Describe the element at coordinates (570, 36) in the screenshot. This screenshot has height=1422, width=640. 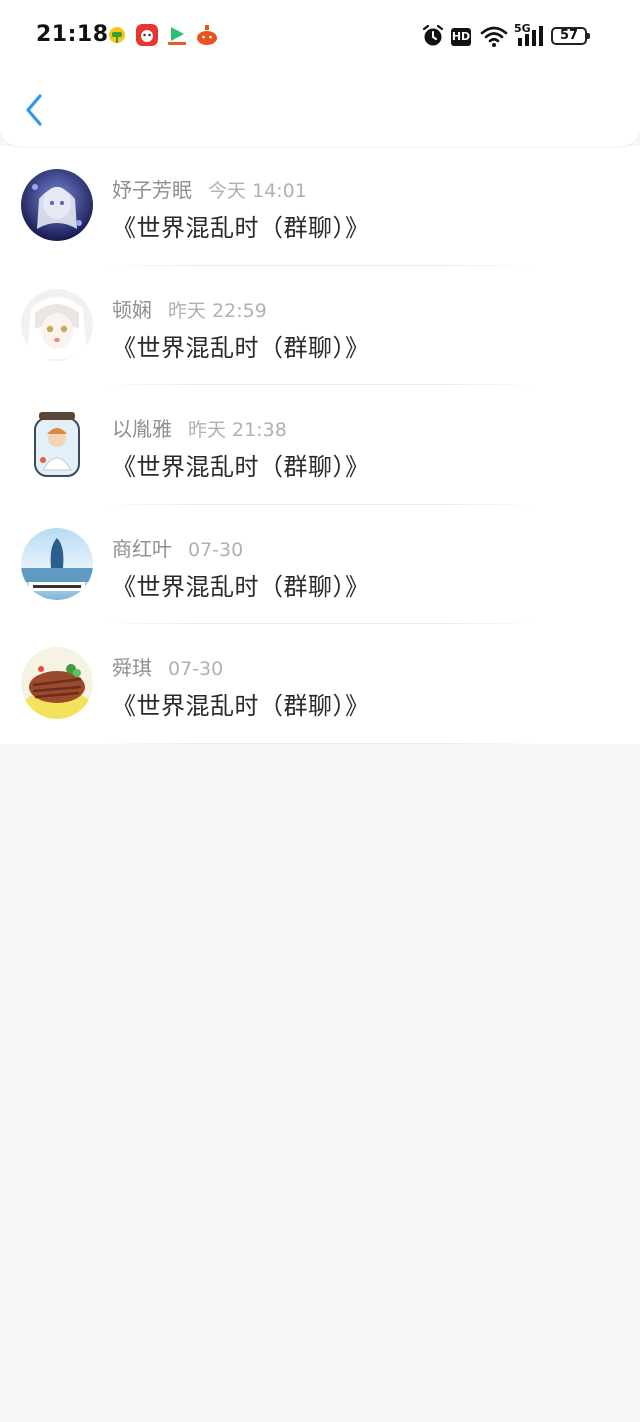
I see `battery-indicator: 57` at that location.